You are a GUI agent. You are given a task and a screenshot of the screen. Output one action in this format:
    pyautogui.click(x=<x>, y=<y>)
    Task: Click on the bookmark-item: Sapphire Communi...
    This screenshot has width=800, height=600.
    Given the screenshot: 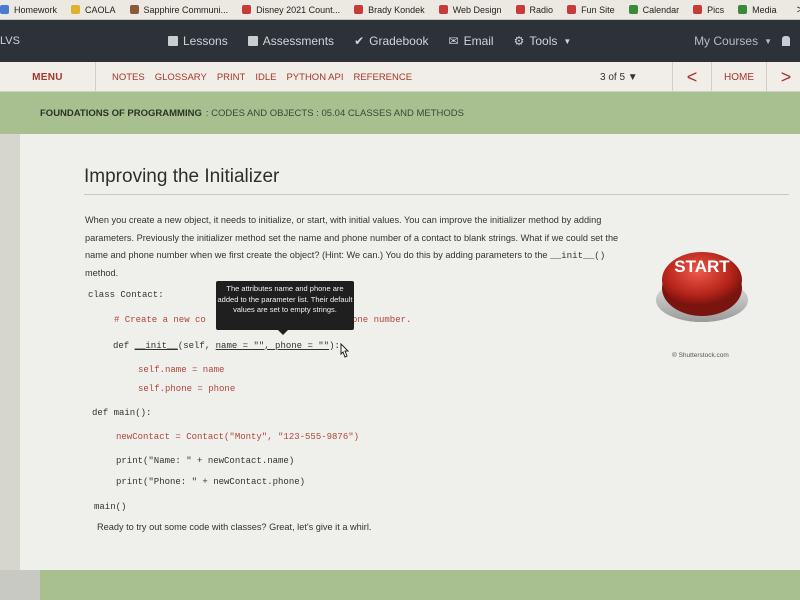 What is the action you would take?
    pyautogui.click(x=179, y=9)
    